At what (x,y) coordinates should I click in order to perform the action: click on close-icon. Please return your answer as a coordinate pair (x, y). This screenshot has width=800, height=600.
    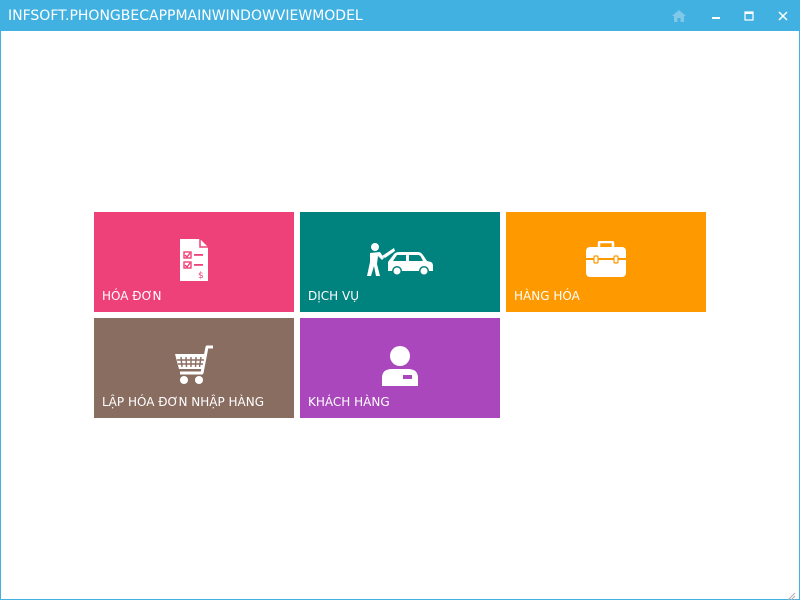
    Looking at the image, I should click on (783, 16).